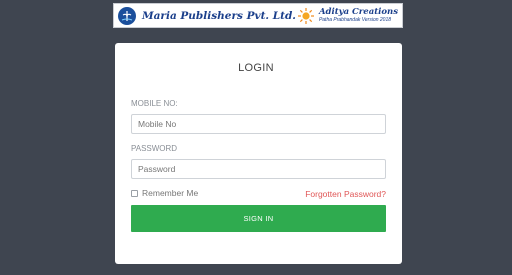 This screenshot has height=275, width=512. Describe the element at coordinates (358, 12) in the screenshot. I see `partner-name: Aditya Creations` at that location.